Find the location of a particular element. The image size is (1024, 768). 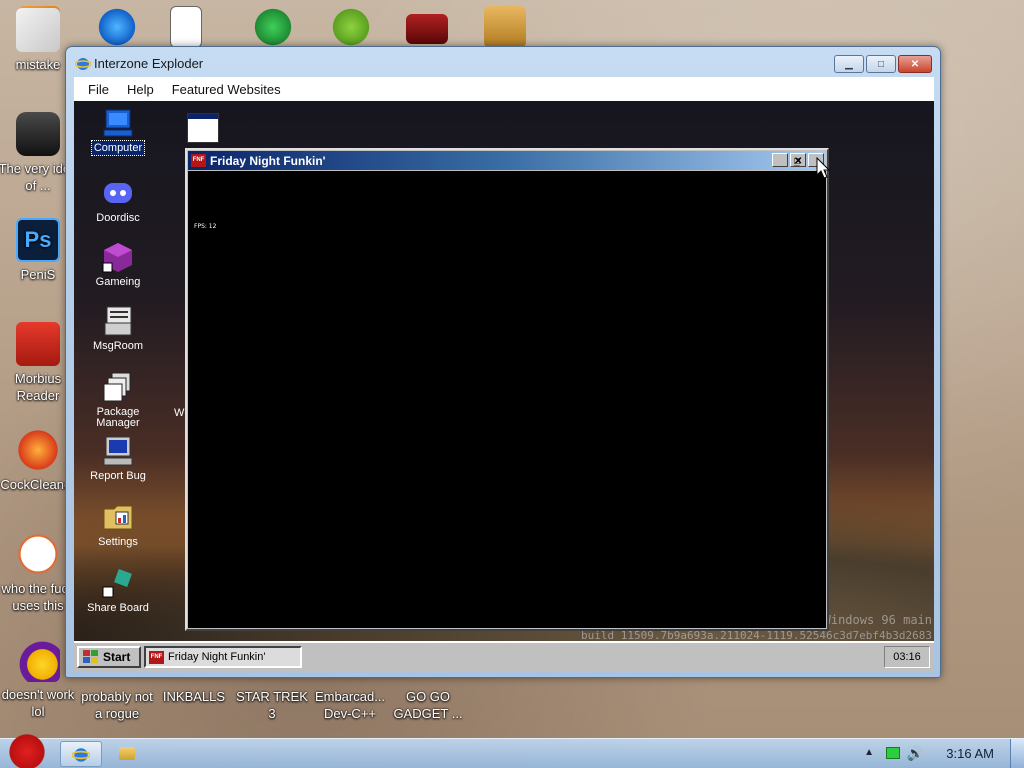

game-cube-icon is located at coordinates (118, 257).